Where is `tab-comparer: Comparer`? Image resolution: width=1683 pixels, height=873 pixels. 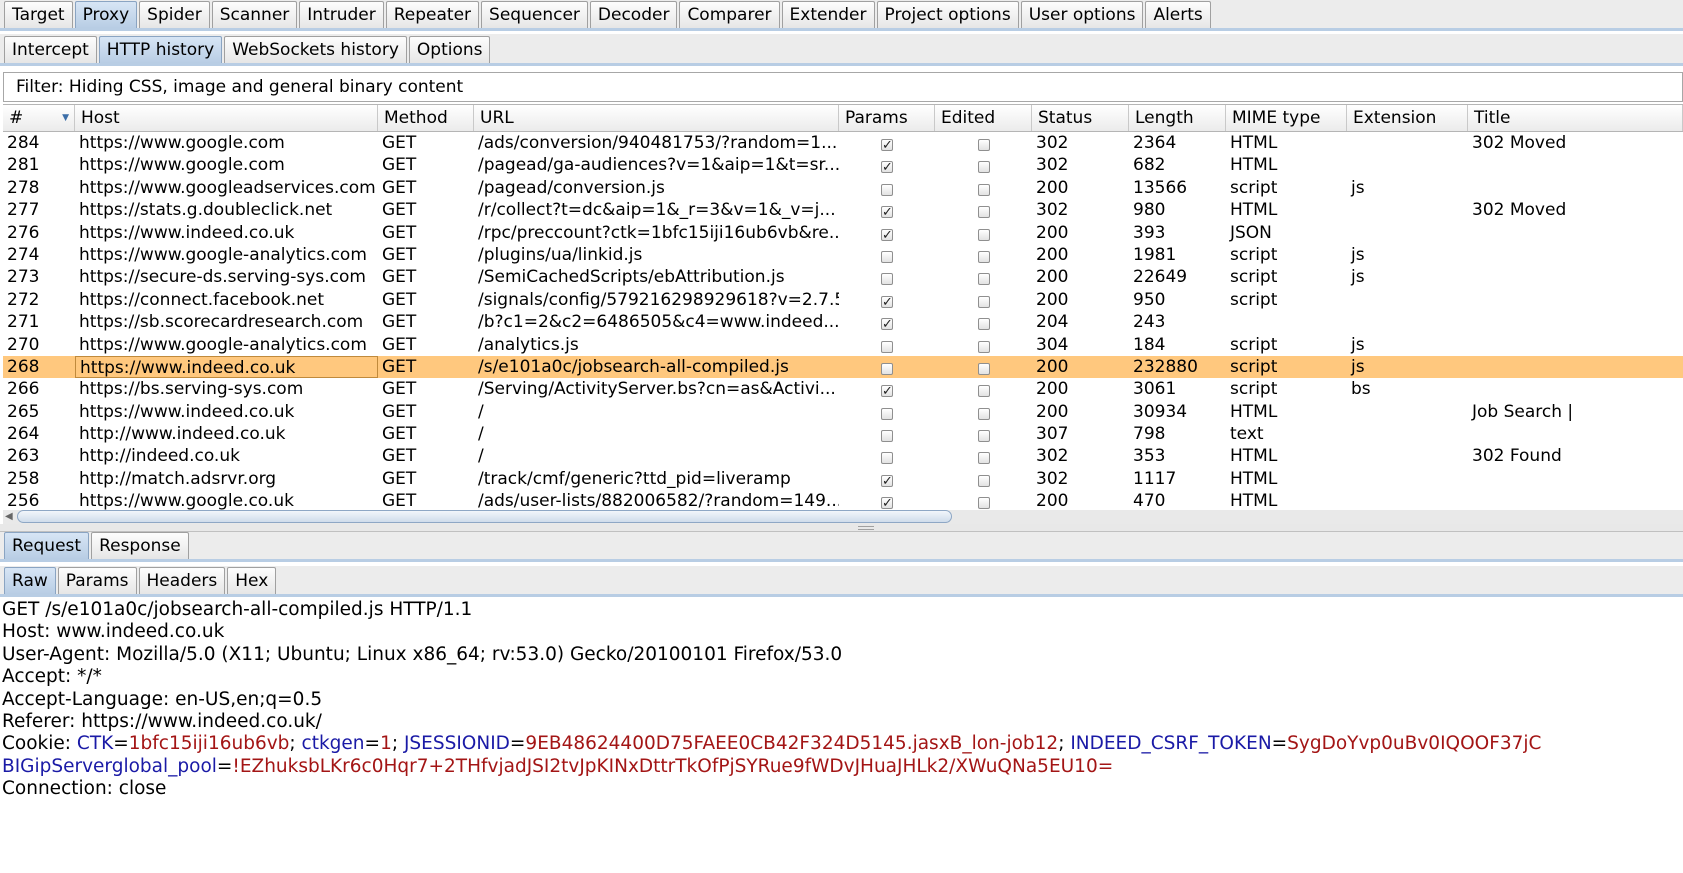 tab-comparer: Comparer is located at coordinates (729, 14).